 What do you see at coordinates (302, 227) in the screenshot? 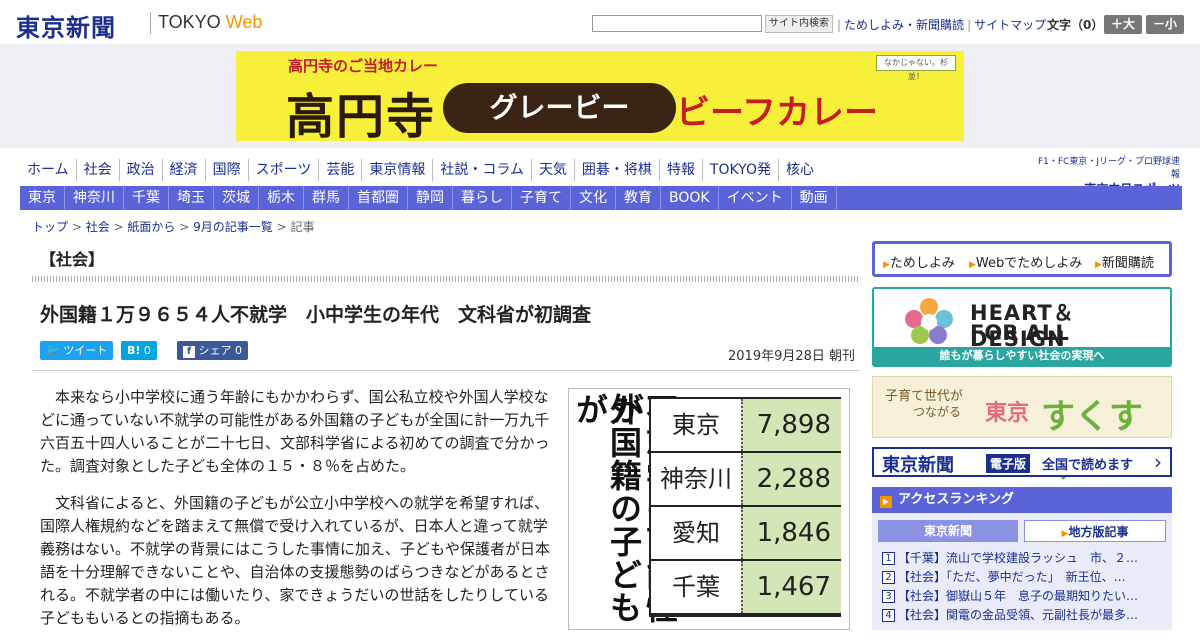
I see `breadcrumb-current: 記事` at bounding box center [302, 227].